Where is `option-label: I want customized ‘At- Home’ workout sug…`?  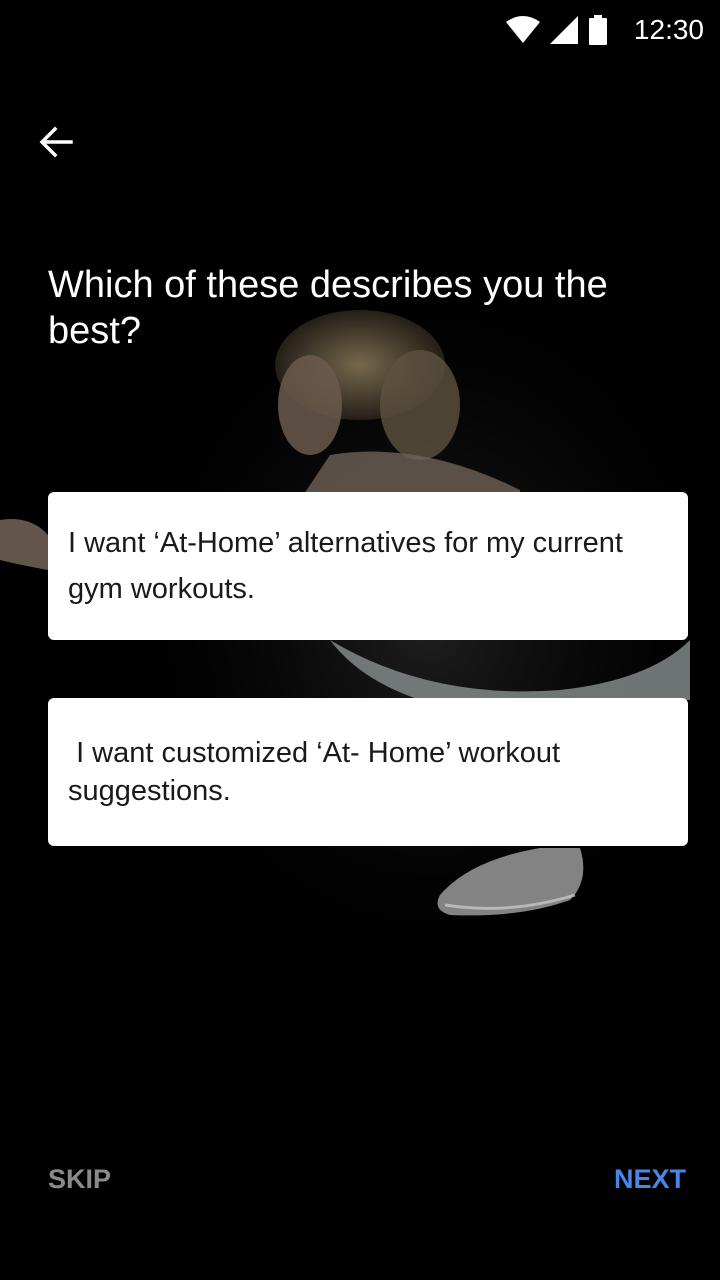
option-label: I want customized ‘At- Home’ workout sug… is located at coordinates (318, 772).